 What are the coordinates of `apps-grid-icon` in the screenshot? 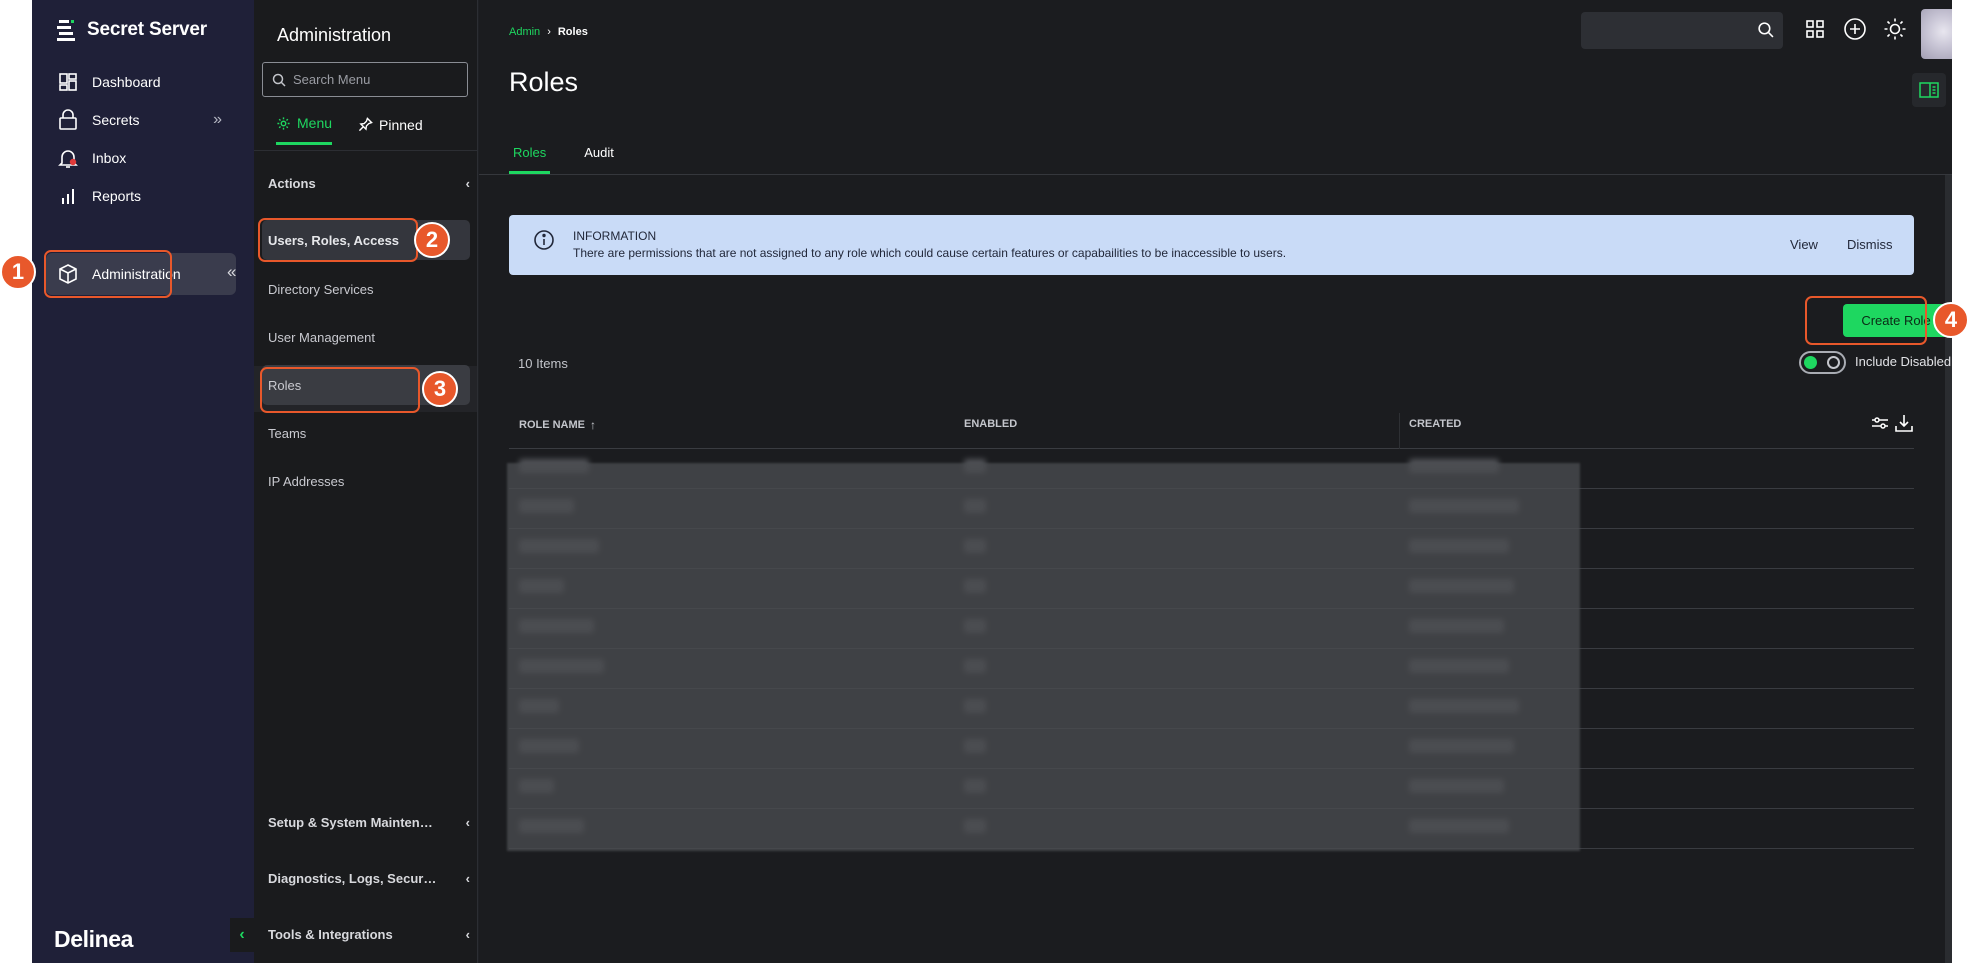 It's located at (1815, 29).